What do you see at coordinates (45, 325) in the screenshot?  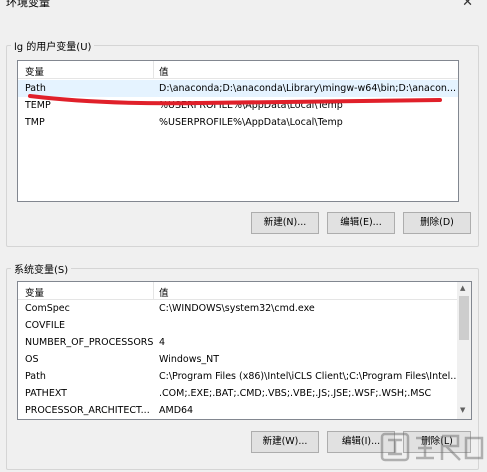 I see `variable-name: COVFILE` at bounding box center [45, 325].